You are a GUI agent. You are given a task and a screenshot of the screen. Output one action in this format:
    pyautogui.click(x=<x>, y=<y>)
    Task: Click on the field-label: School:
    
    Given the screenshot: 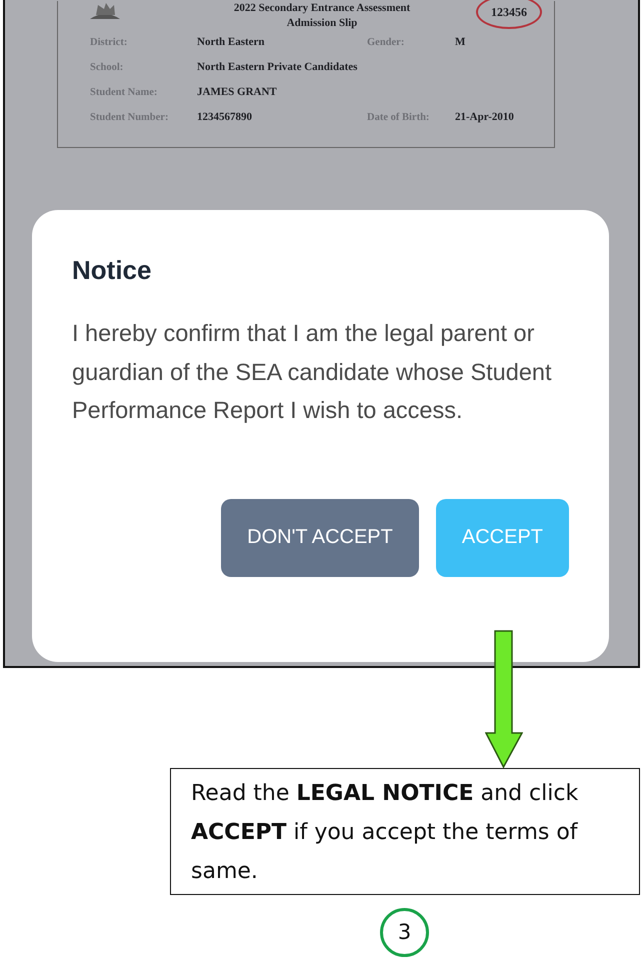 What is the action you would take?
    pyautogui.click(x=107, y=68)
    